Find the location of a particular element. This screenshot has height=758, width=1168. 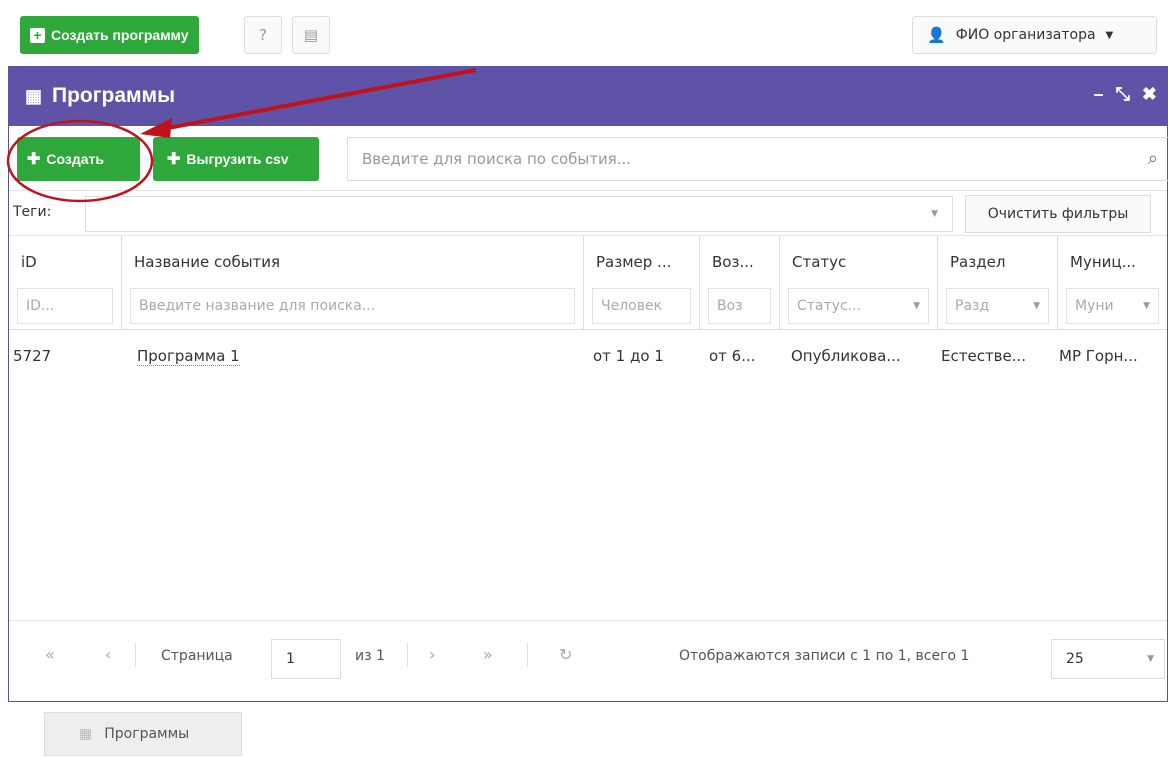

cell-id: 5727 is located at coordinates (32, 356).